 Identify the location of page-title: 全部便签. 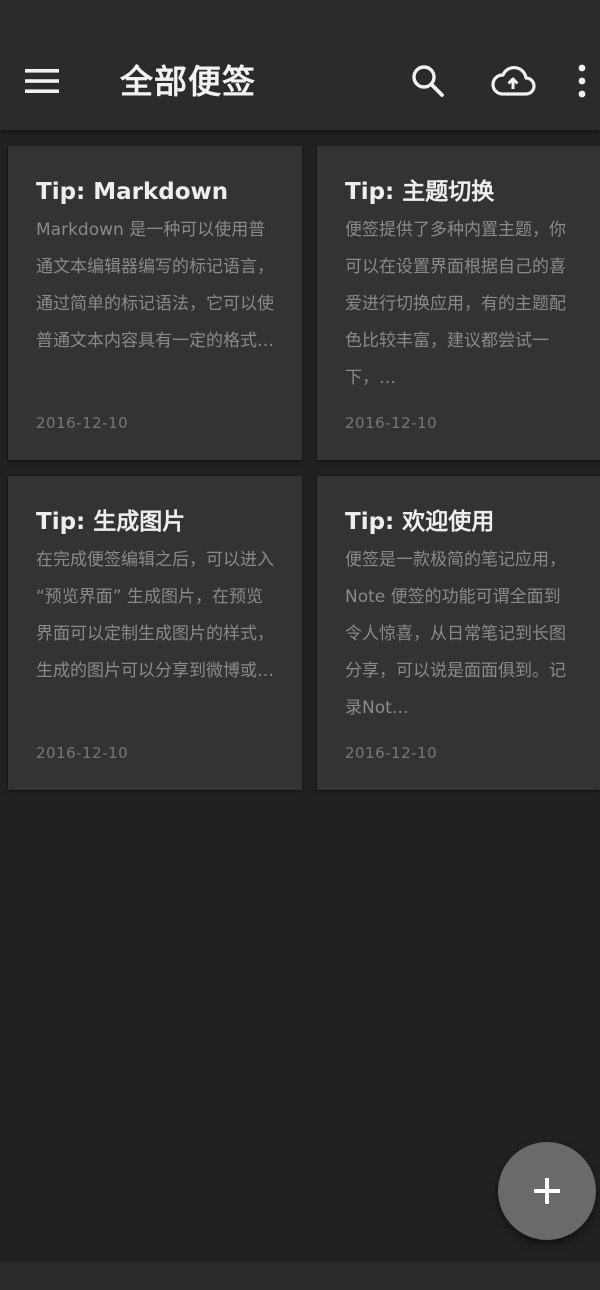
(188, 81).